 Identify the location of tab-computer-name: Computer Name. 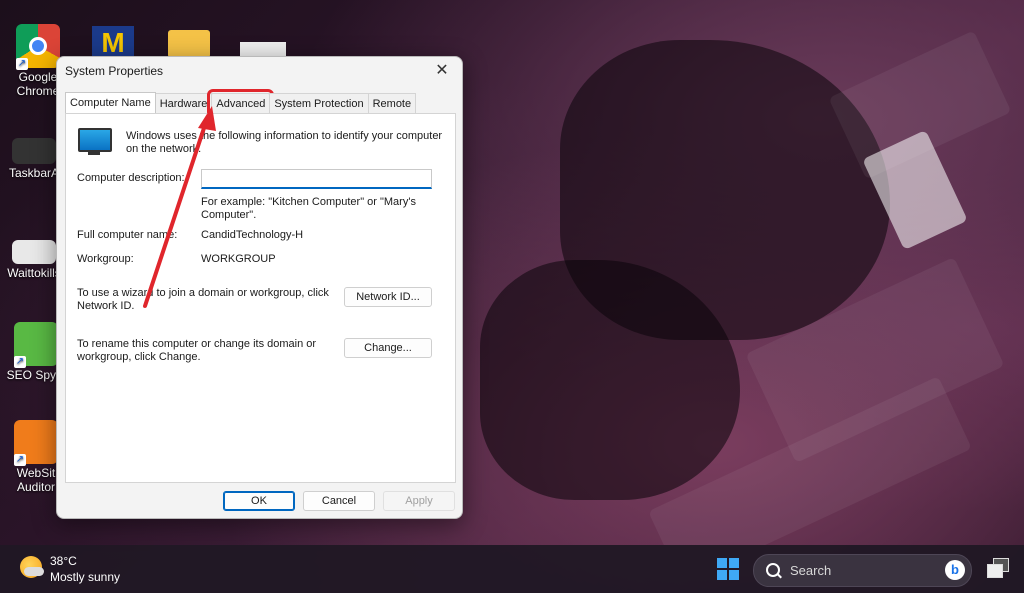
(110, 103).